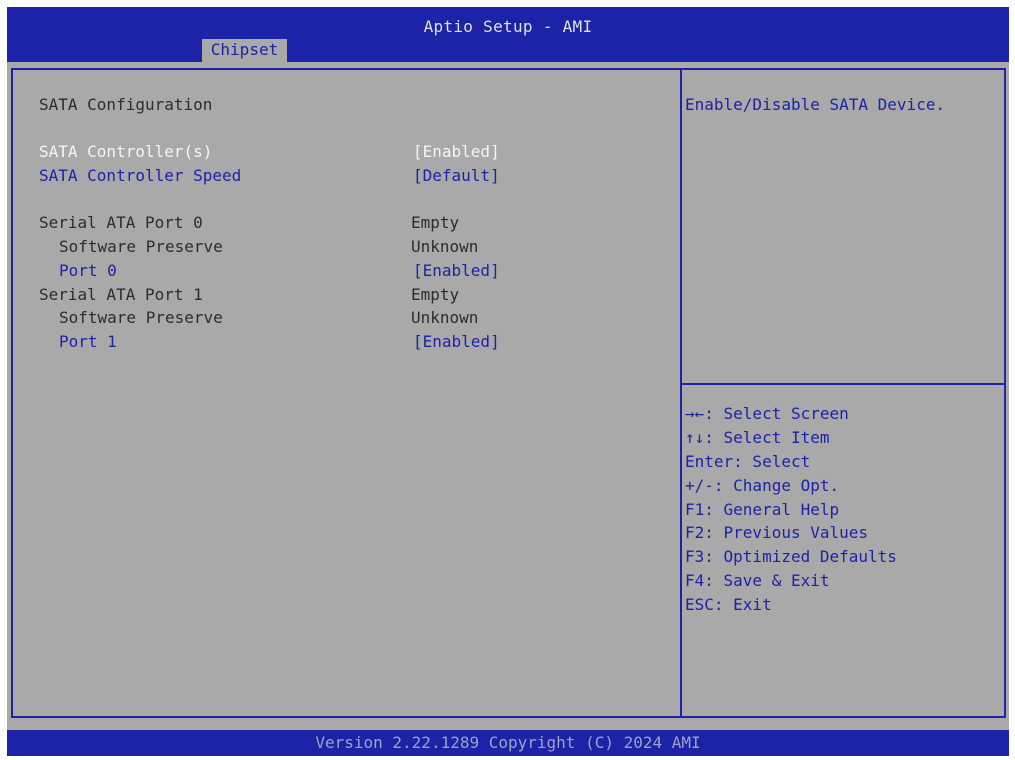 This screenshot has height=760, width=1015. I want to click on setting-label: Port 0, so click(88, 270).